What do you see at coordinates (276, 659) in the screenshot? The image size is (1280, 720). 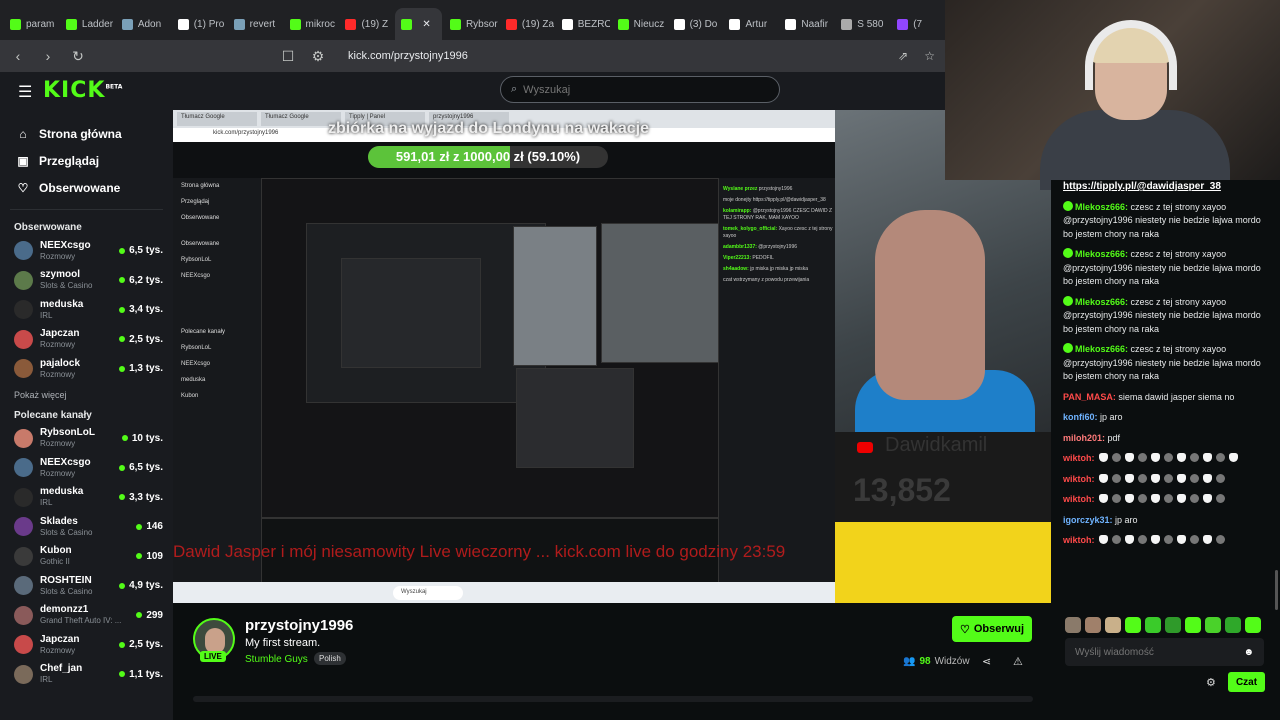 I see `stream-category: Stumble Guys` at bounding box center [276, 659].